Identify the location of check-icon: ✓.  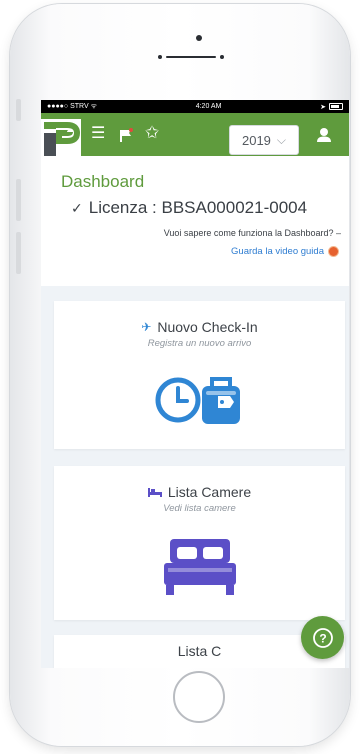
(77, 207).